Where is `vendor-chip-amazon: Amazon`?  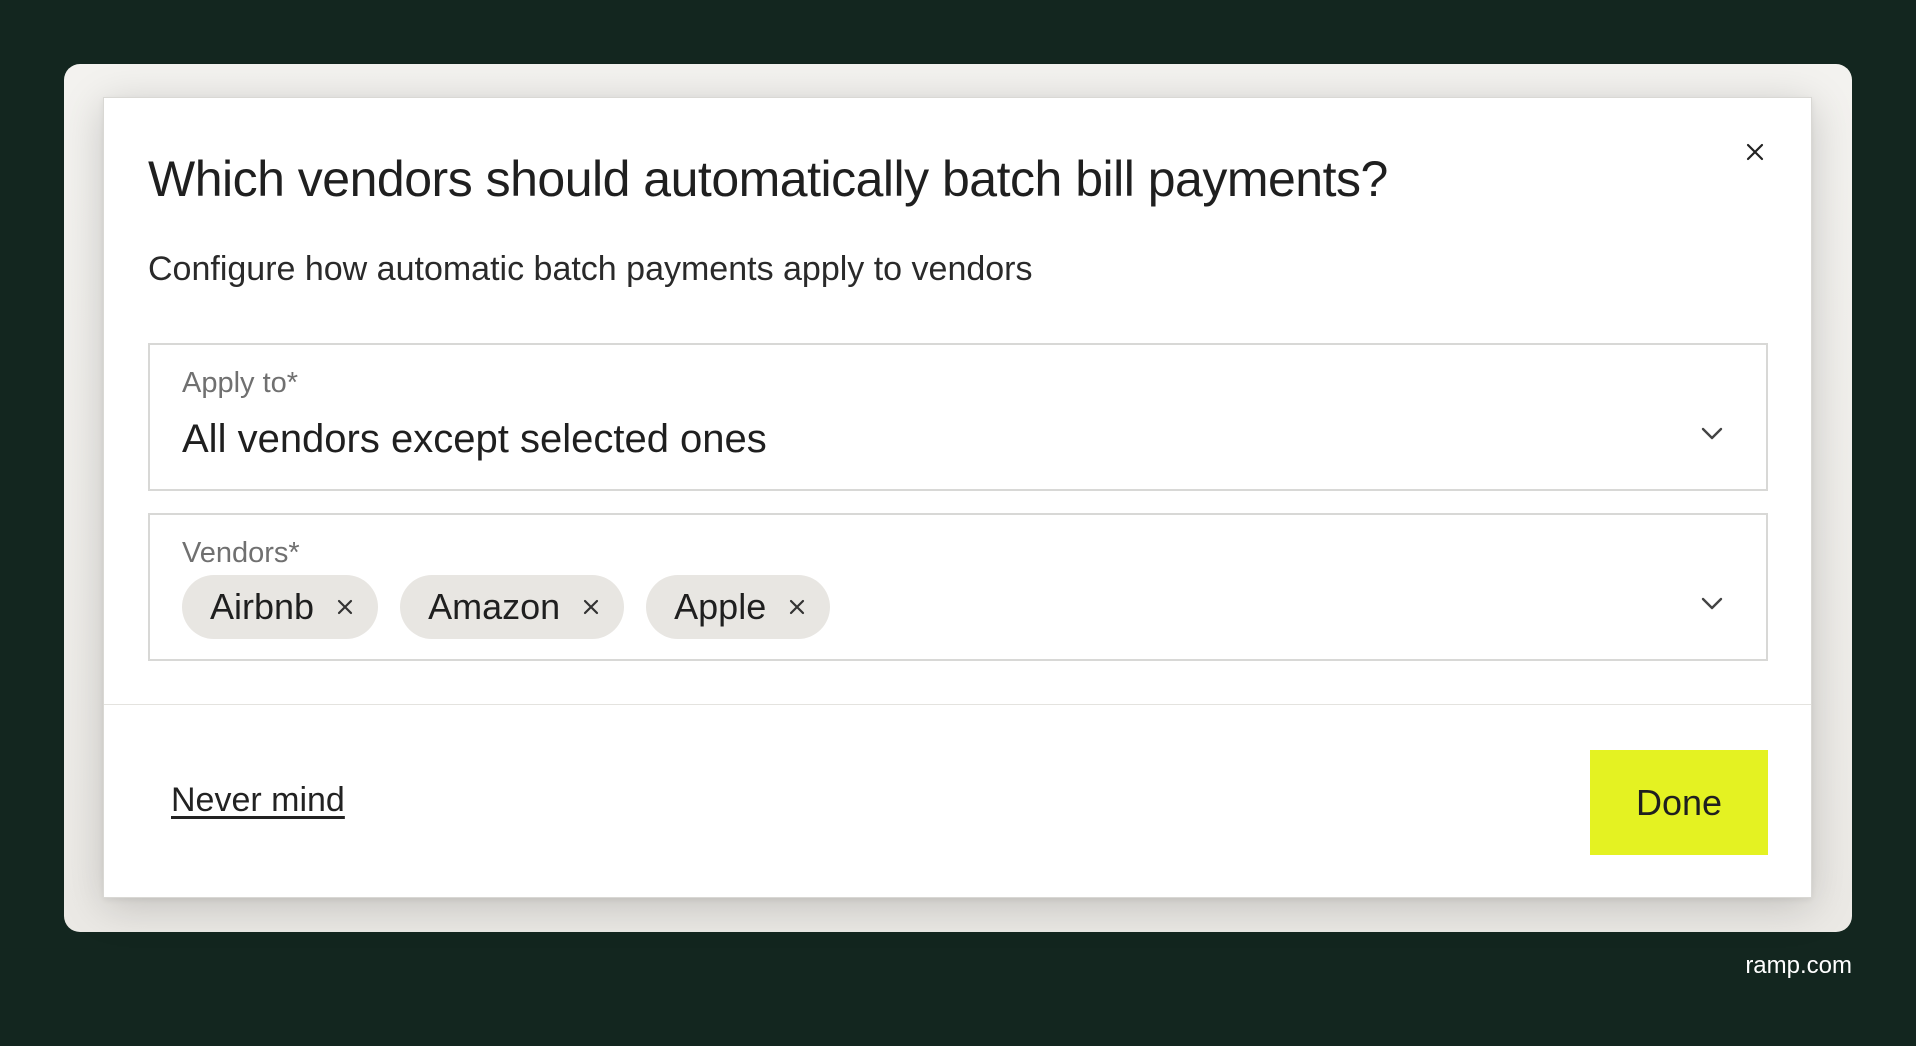
vendor-chip-amazon: Amazon is located at coordinates (512, 607).